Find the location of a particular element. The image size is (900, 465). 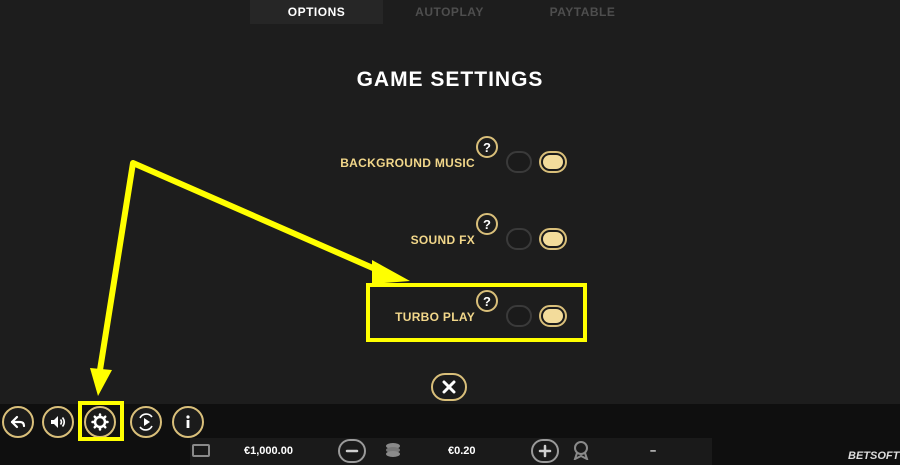

info-button is located at coordinates (188, 422).